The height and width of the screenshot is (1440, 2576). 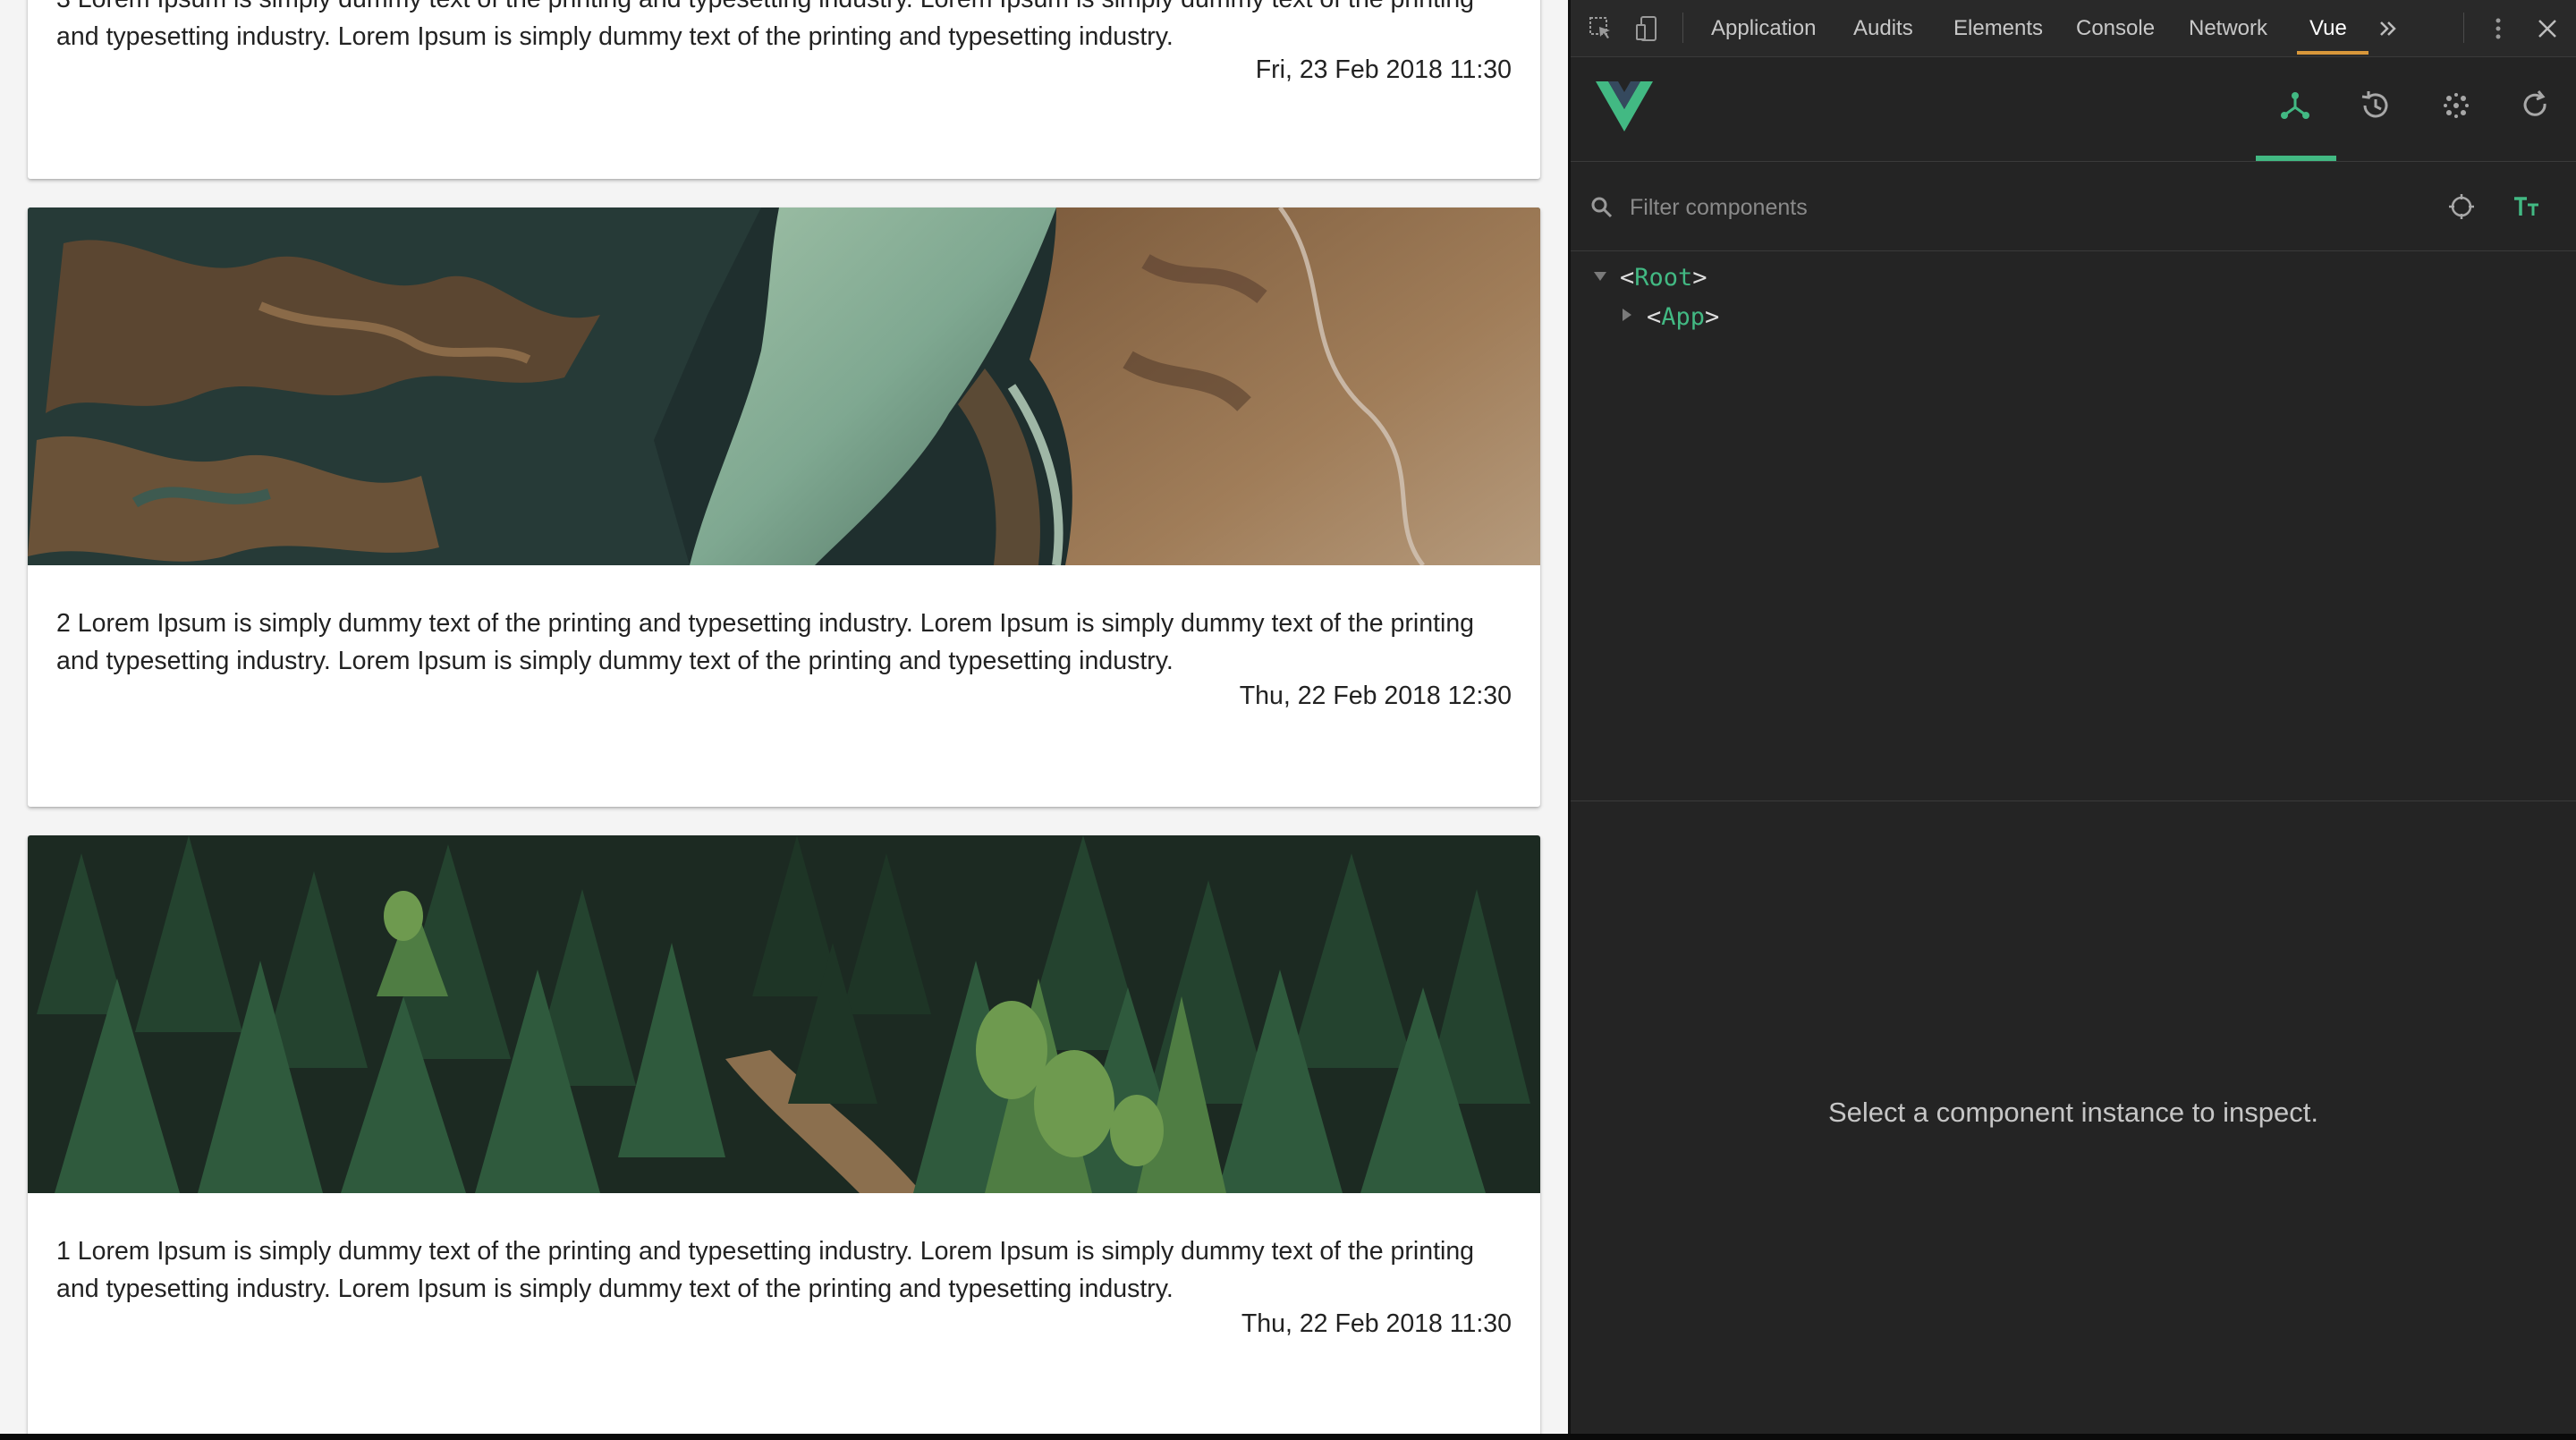 What do you see at coordinates (1383, 69) in the screenshot?
I see `post-date: Fri, 23 Feb 2018 11:30` at bounding box center [1383, 69].